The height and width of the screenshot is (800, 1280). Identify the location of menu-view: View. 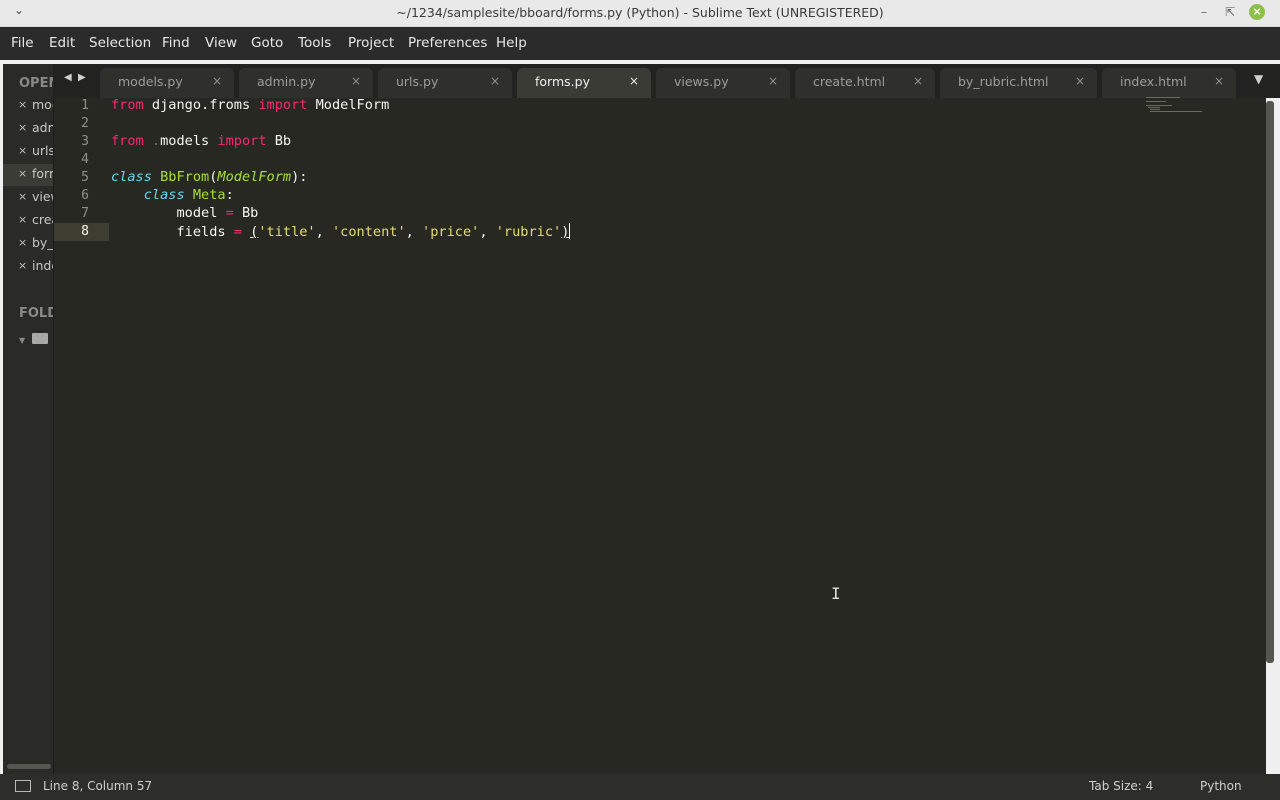
(221, 43).